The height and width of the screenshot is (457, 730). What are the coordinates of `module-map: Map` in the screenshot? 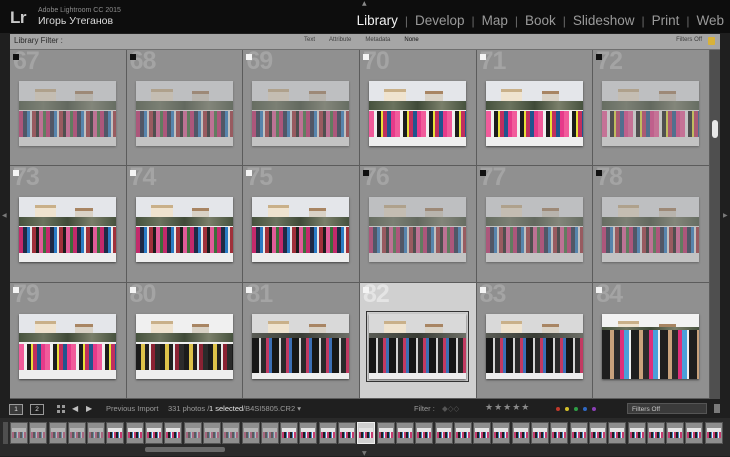 It's located at (495, 20).